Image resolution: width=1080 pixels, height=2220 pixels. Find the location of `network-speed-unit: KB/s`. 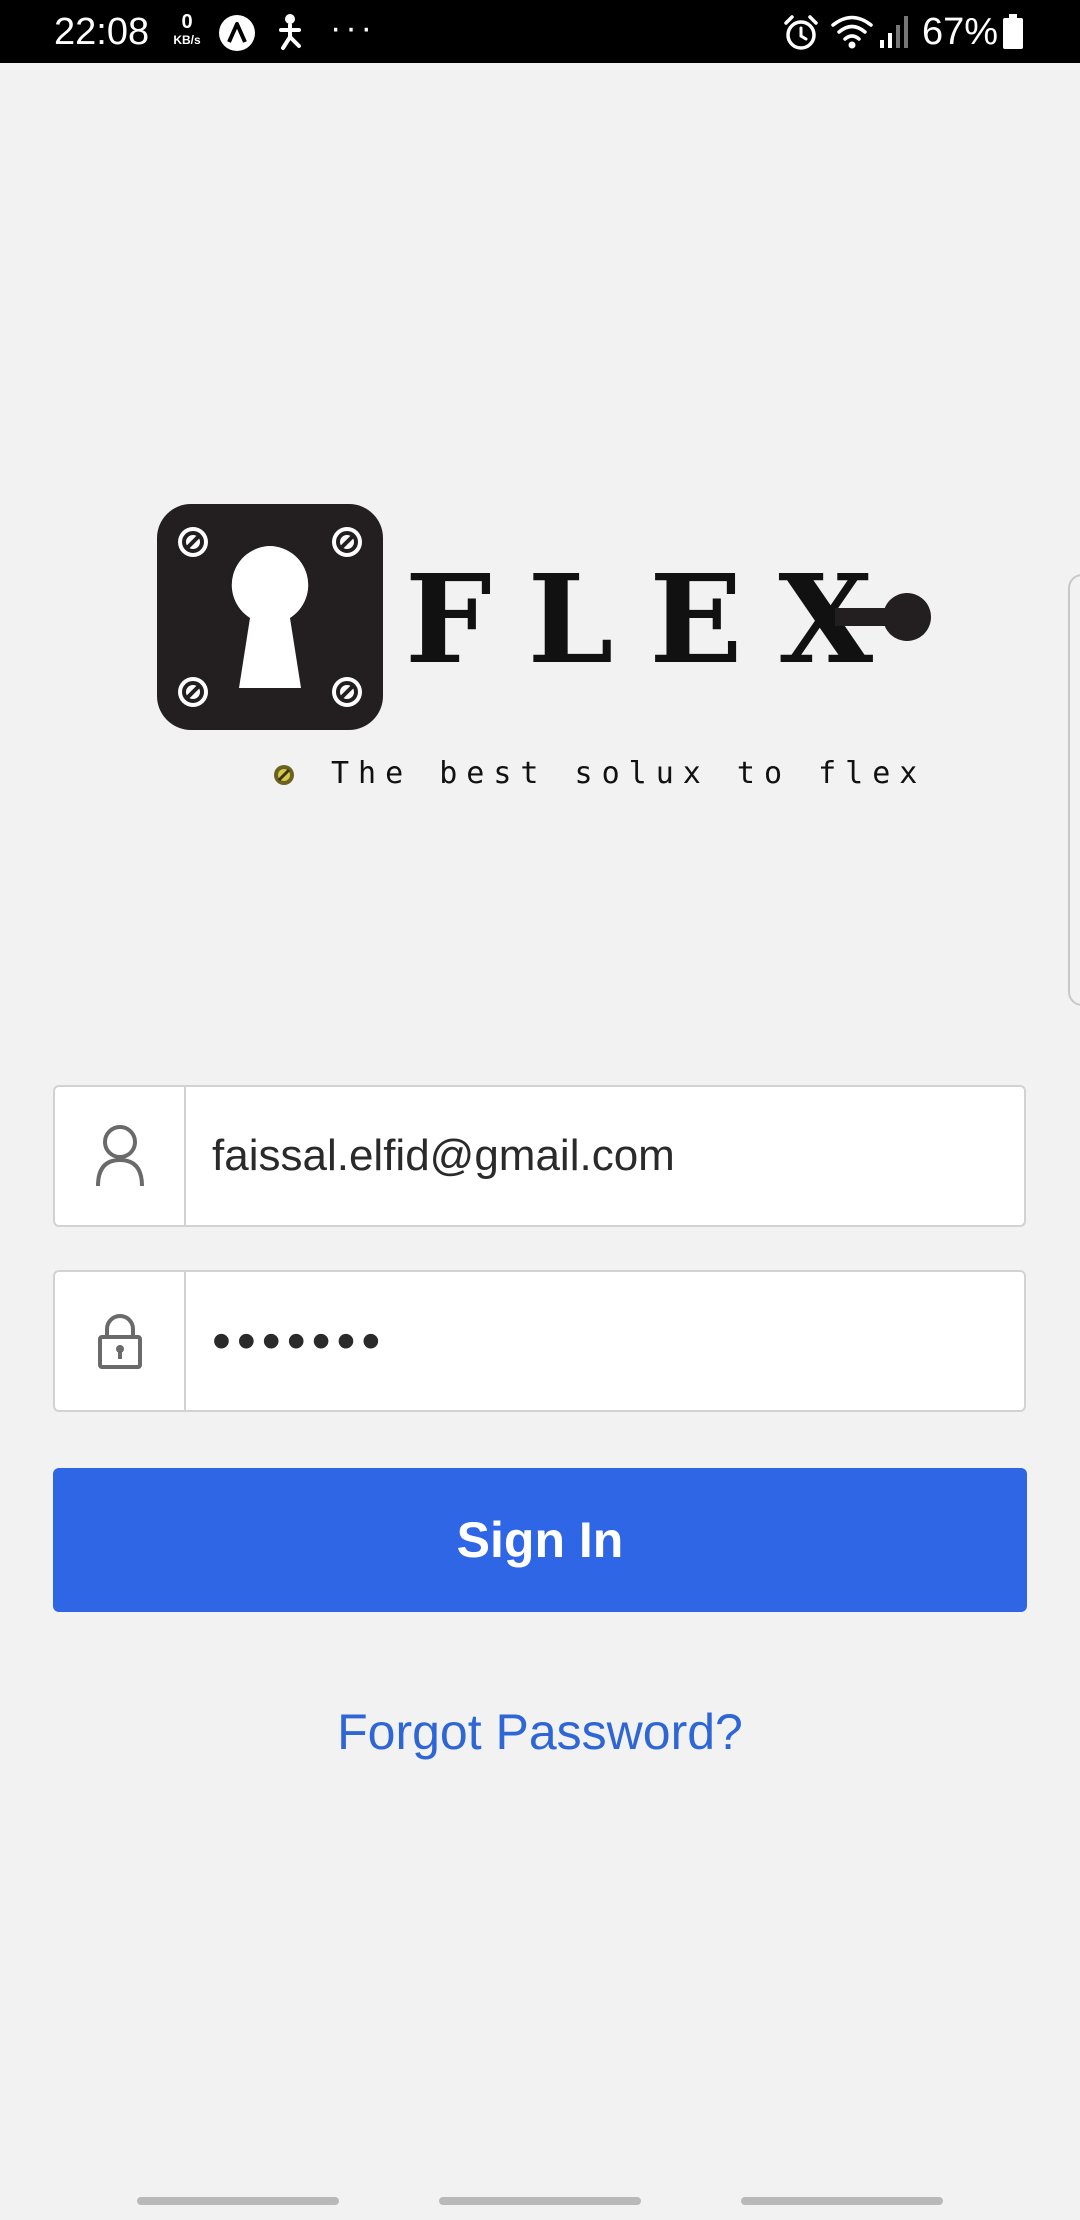

network-speed-unit: KB/s is located at coordinates (187, 40).